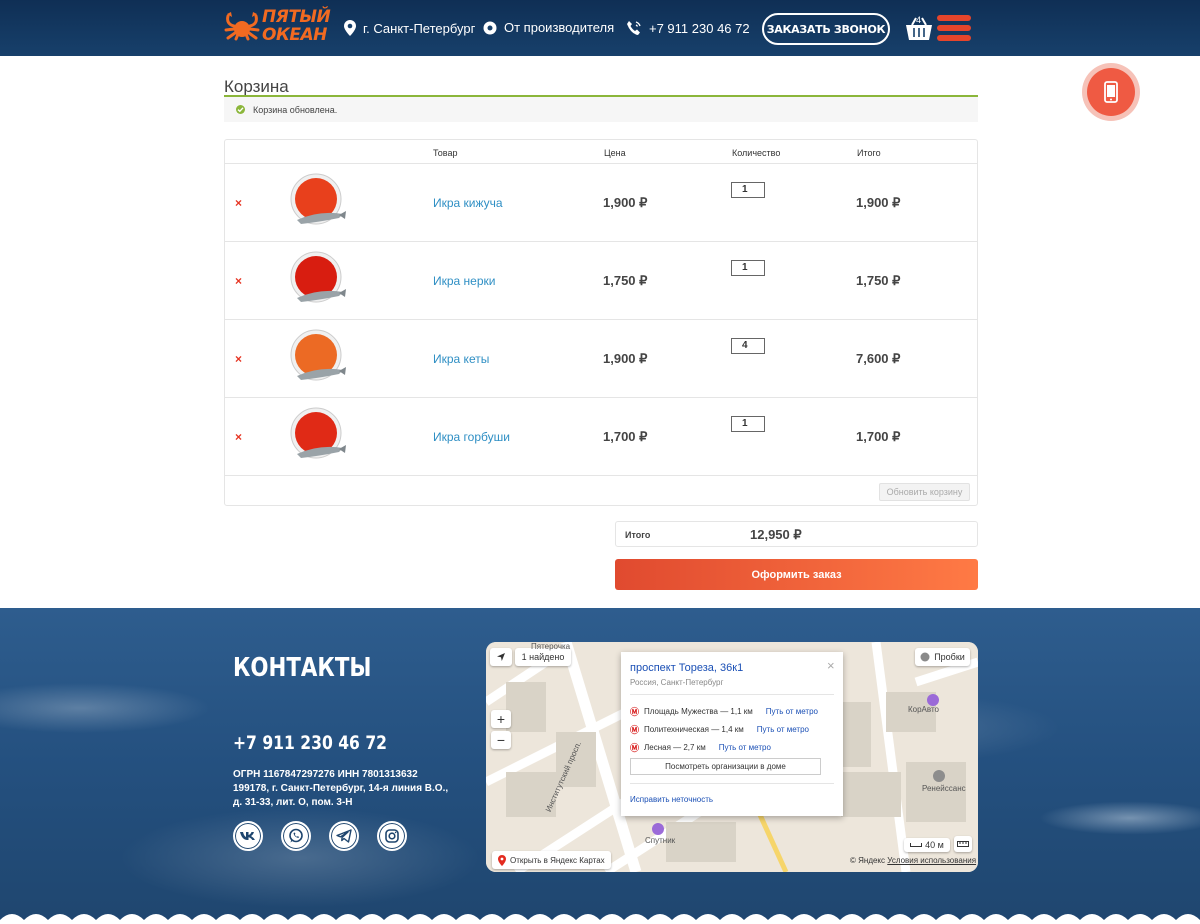 This screenshot has width=1200, height=924. What do you see at coordinates (963, 844) in the screenshot?
I see `ruler-button` at bounding box center [963, 844].